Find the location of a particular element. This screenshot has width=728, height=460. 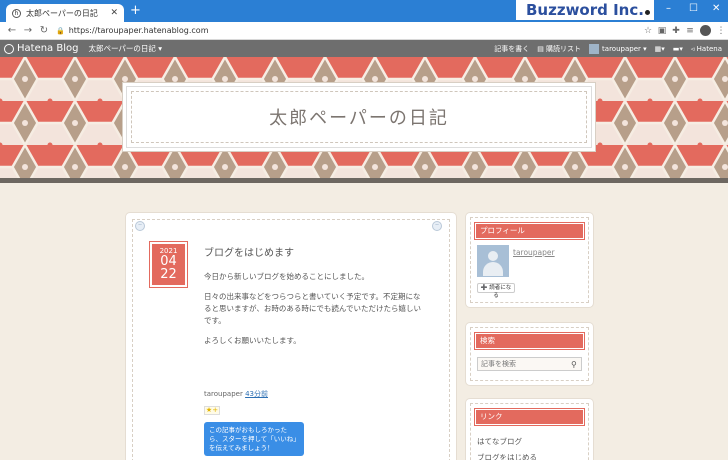

profile-avatar is located at coordinates (493, 261).